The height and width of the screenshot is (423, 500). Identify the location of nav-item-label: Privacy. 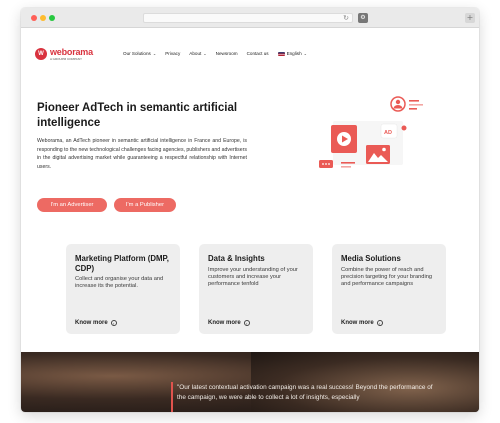
(173, 53).